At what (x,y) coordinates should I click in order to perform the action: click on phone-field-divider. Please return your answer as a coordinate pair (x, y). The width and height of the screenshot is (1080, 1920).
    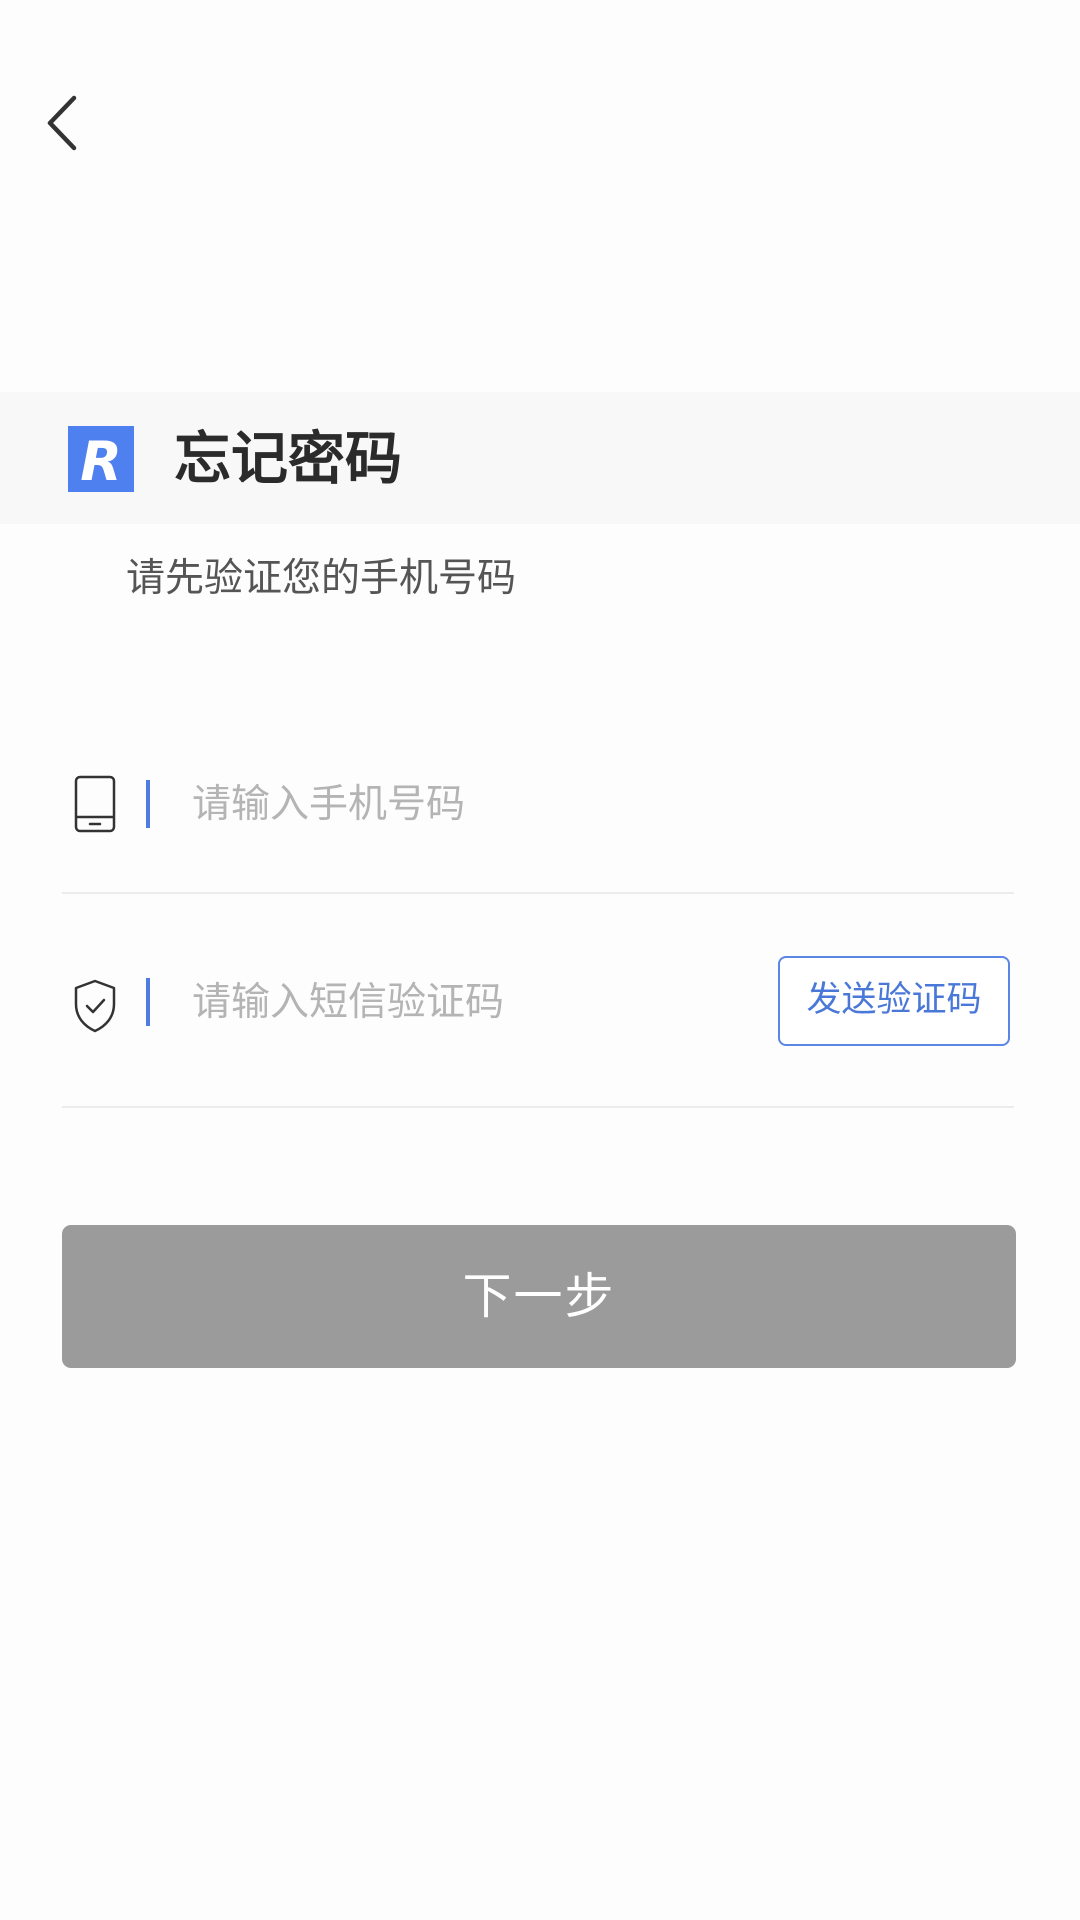
    Looking at the image, I should click on (538, 893).